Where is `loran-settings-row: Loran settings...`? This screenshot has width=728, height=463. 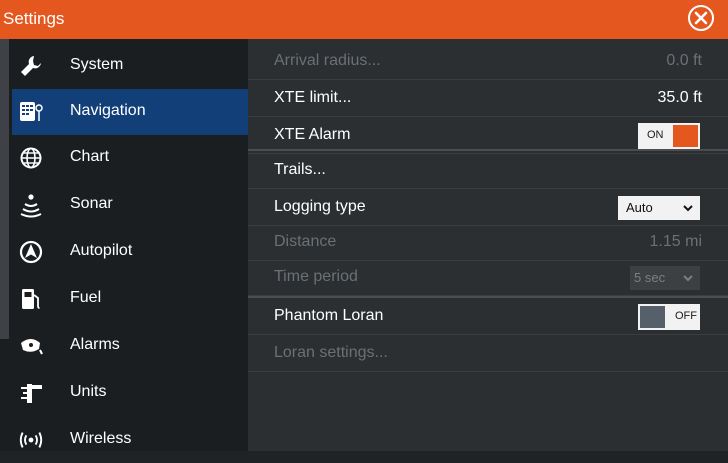
loran-settings-row: Loran settings... is located at coordinates (488, 353).